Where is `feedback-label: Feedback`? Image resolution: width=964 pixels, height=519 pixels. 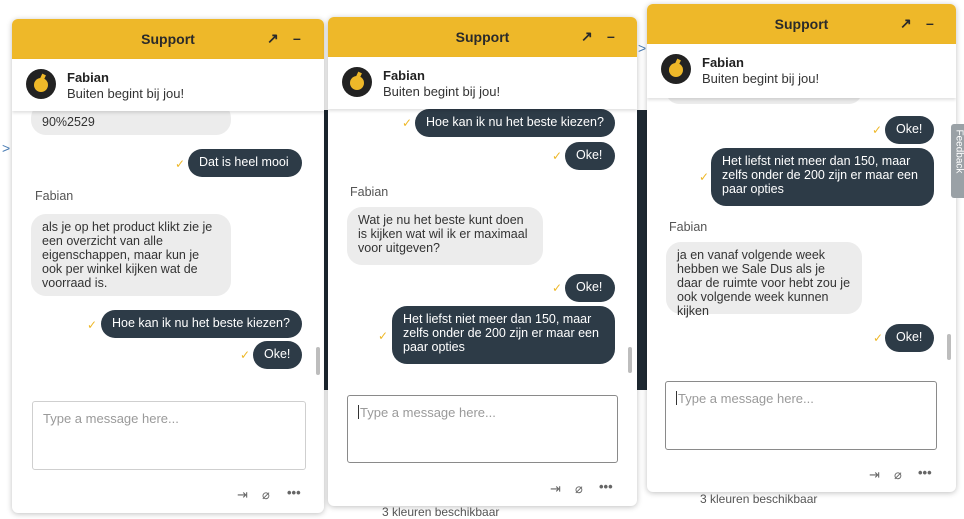
feedback-label: Feedback is located at coordinates (959, 160).